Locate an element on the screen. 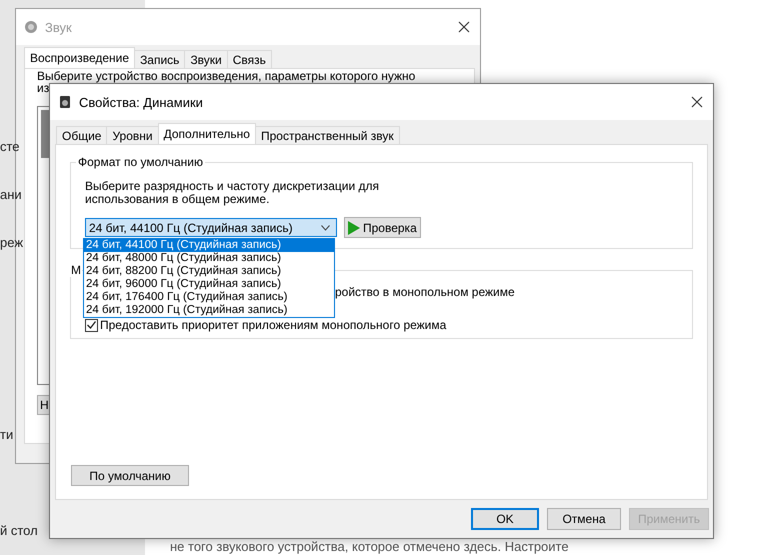 The height and width of the screenshot is (555, 759). page-text: й стол is located at coordinates (19, 531).